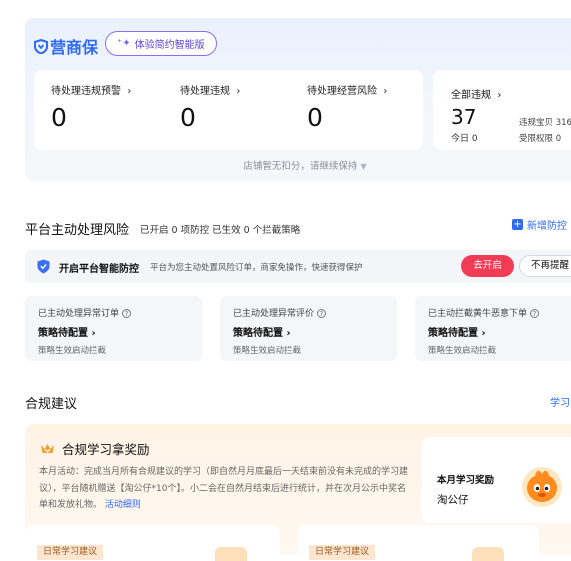 The width and height of the screenshot is (571, 561). I want to click on learn-link: 学习, so click(560, 401).